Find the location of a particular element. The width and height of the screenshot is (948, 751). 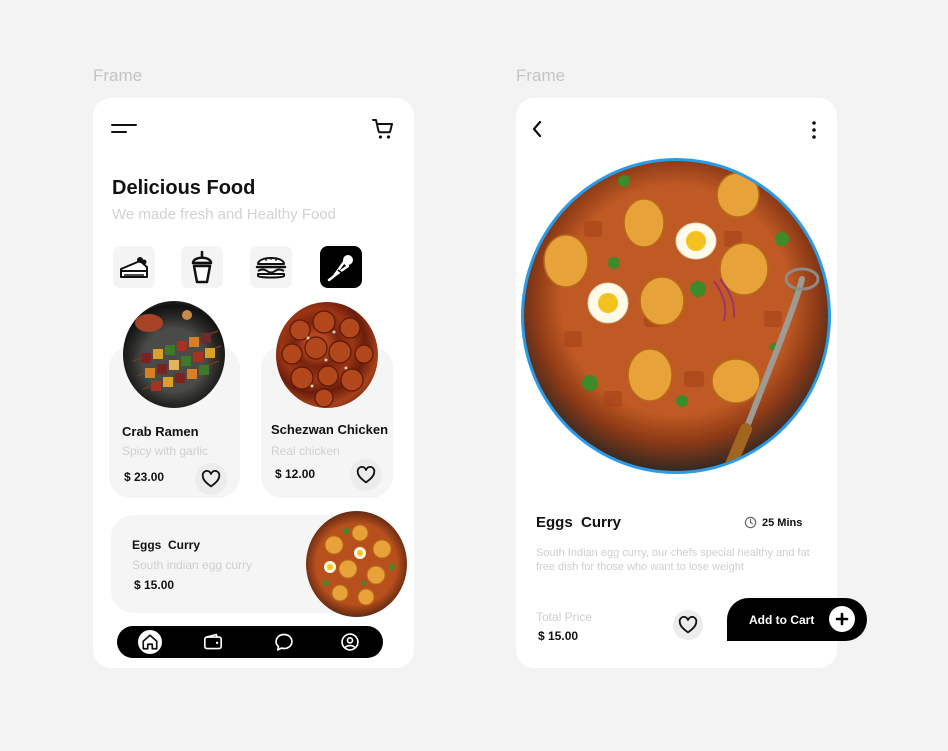

chat-icon is located at coordinates (284, 642).